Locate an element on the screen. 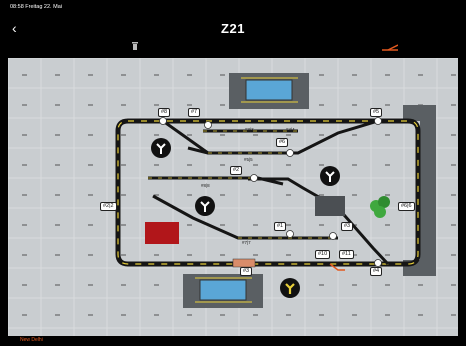  track-label: #7 is located at coordinates (194, 112).